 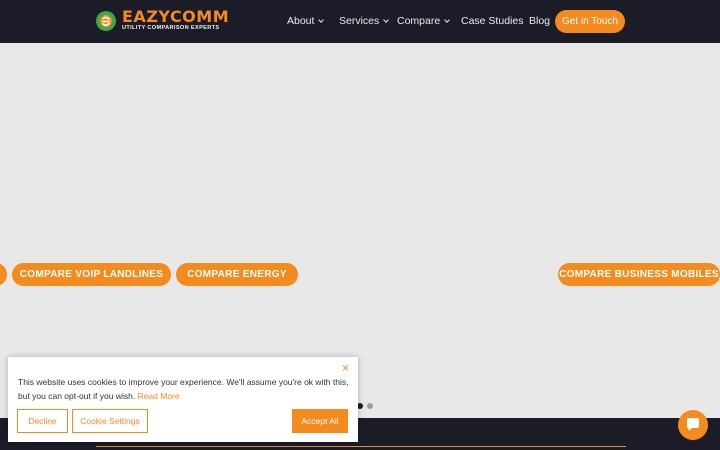 I want to click on chat-bubble-icon, so click(x=693, y=424).